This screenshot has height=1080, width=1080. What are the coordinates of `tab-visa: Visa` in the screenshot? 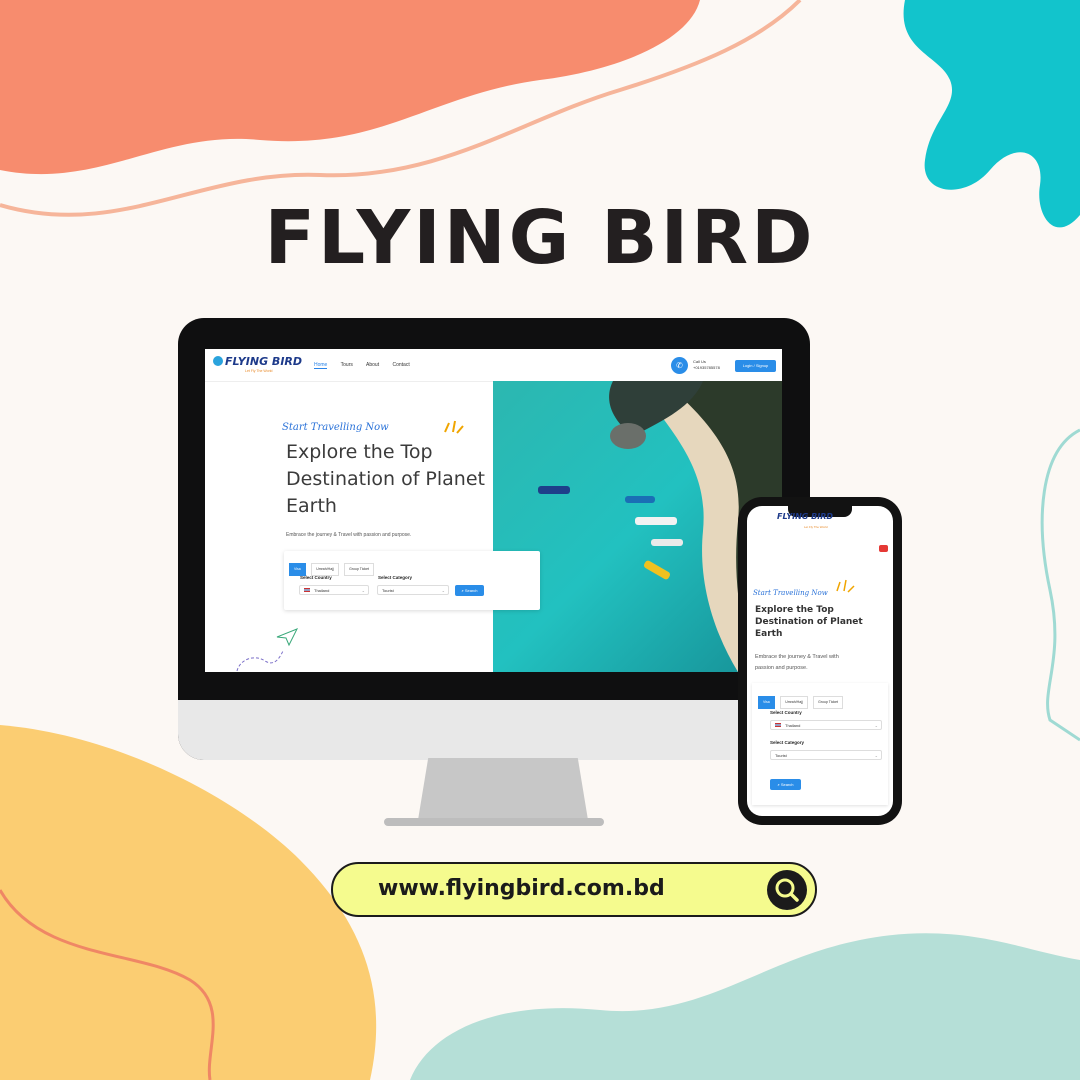 It's located at (766, 702).